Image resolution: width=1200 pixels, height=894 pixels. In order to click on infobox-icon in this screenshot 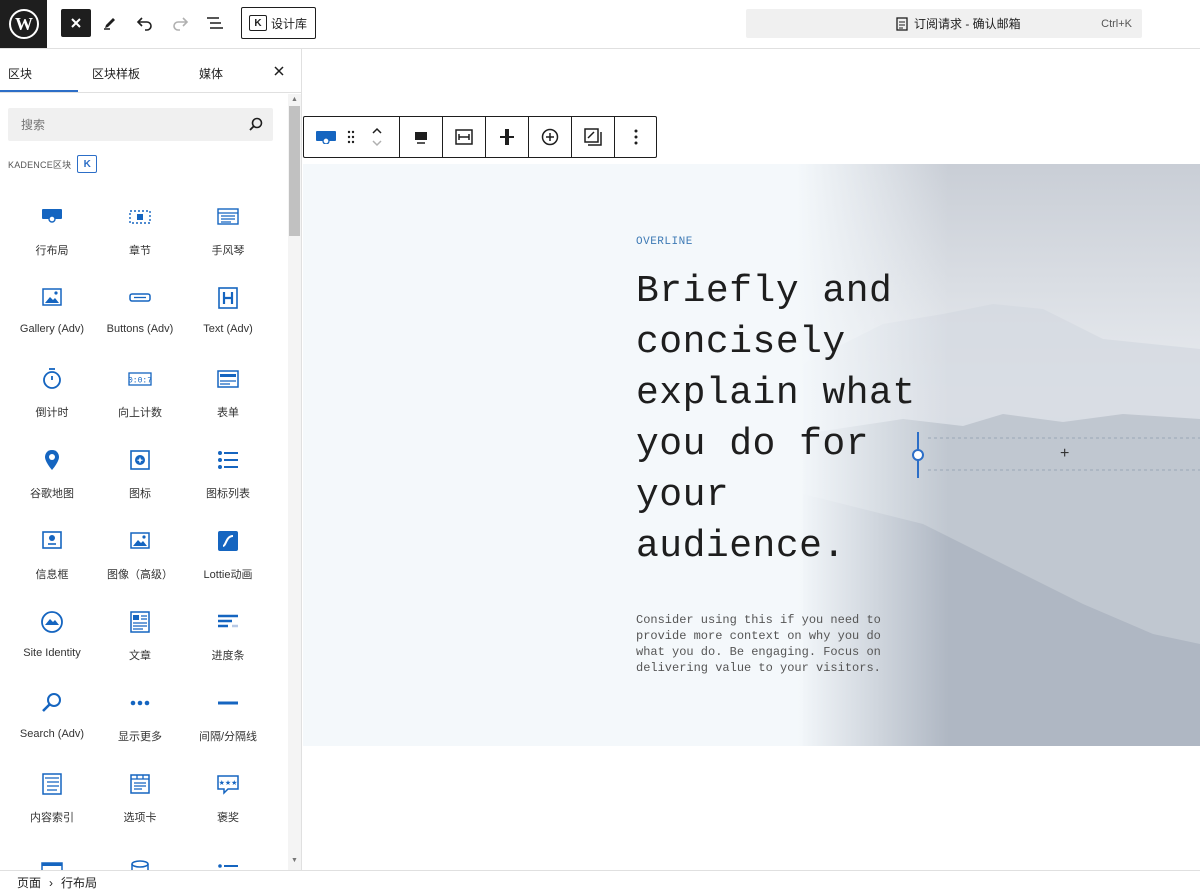, I will do `click(52, 541)`.